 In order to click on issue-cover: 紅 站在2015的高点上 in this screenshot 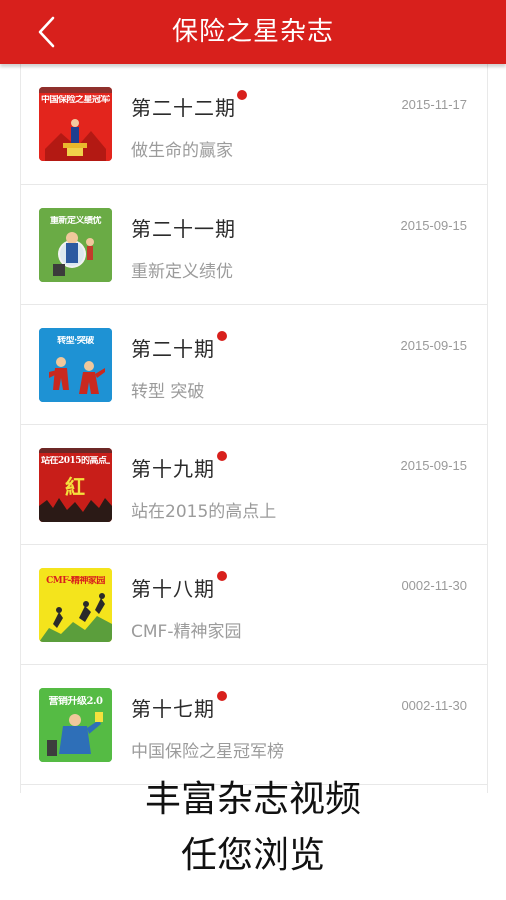, I will do `click(75, 485)`.